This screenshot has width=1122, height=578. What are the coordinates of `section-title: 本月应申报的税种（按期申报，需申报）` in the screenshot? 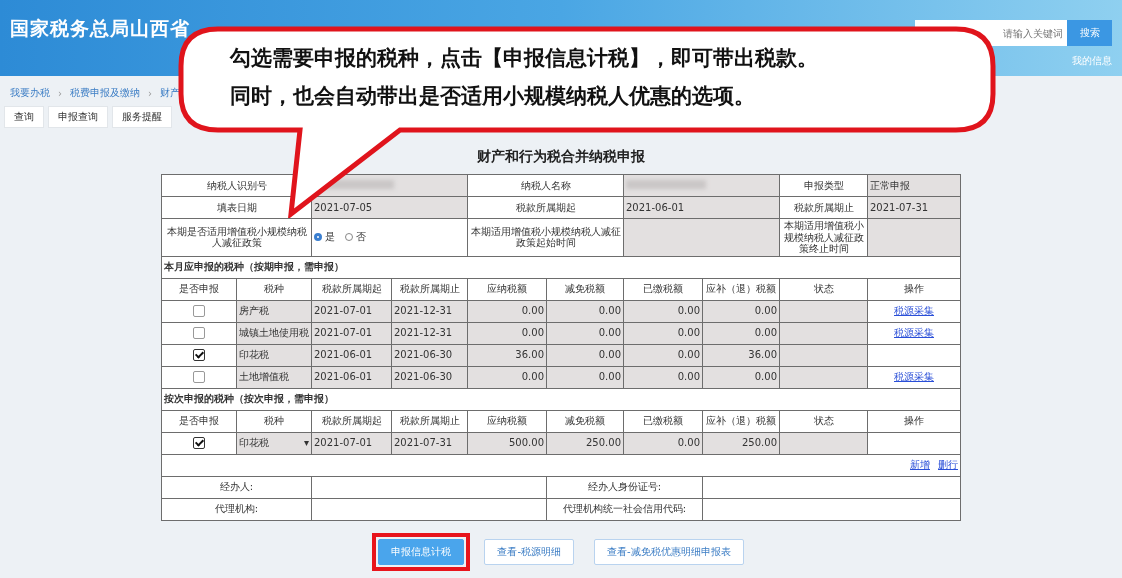 It's located at (254, 267).